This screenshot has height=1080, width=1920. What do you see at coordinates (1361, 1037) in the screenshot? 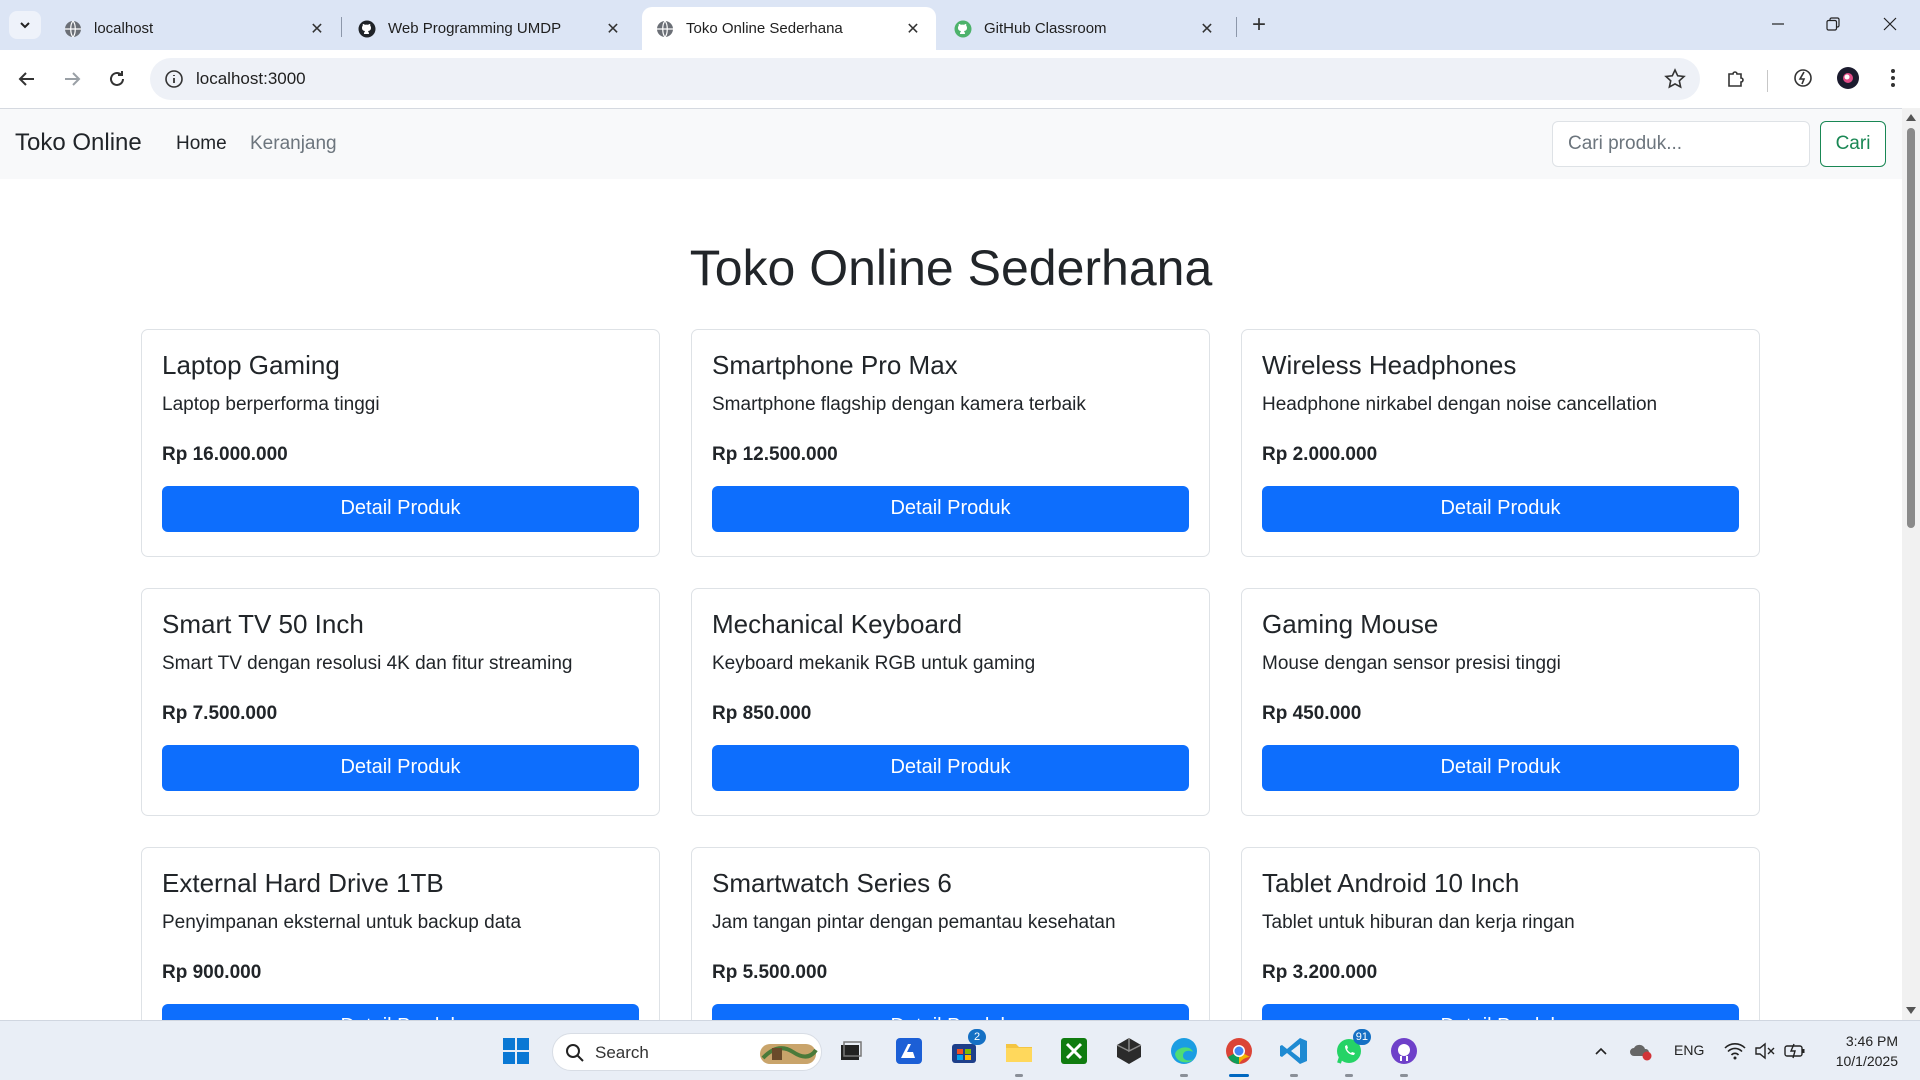
I see `whatsapp-badge: 91` at bounding box center [1361, 1037].